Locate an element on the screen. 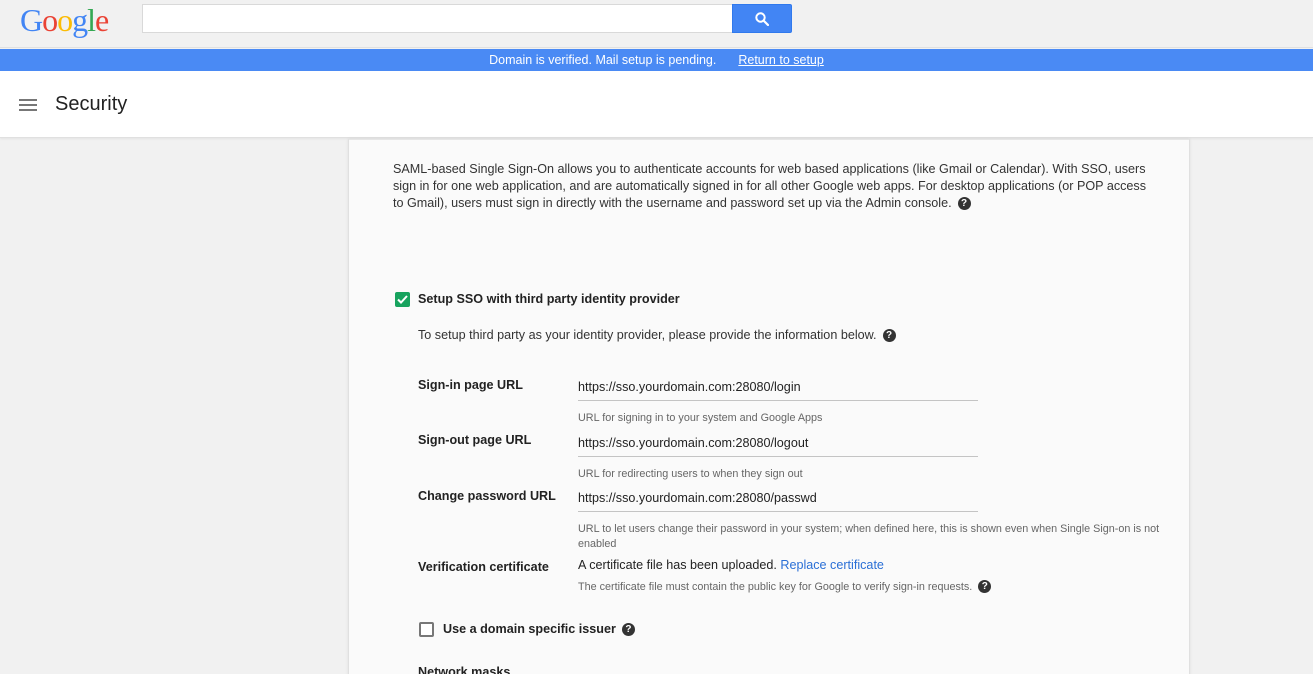 The width and height of the screenshot is (1313, 674). change-password-url-input is located at coordinates (778, 498).